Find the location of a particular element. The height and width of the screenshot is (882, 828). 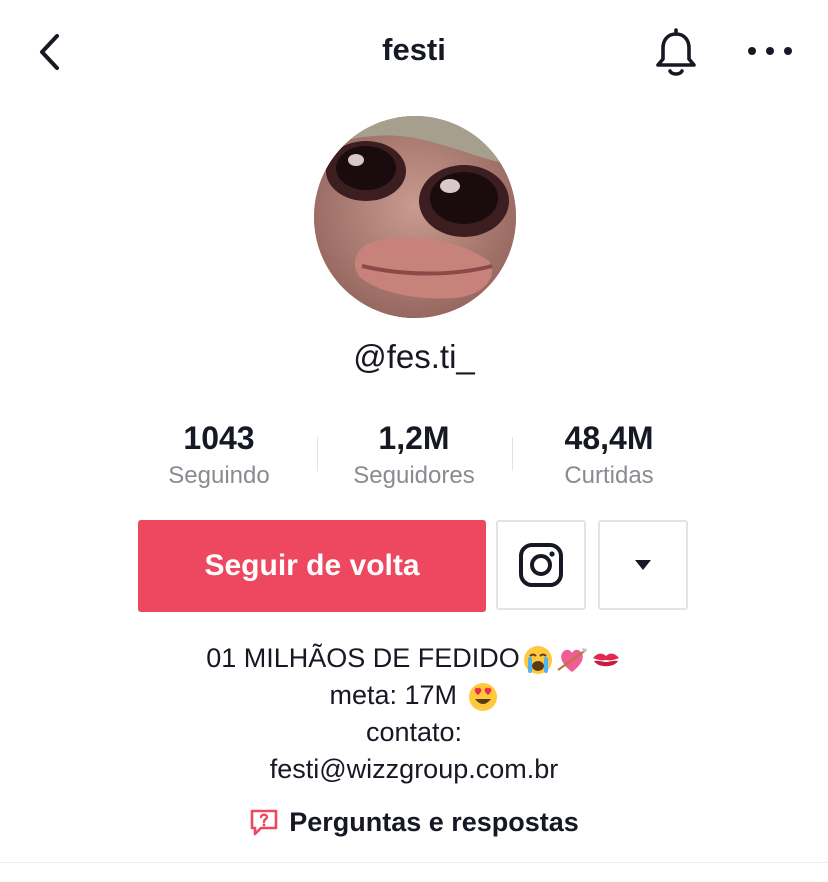

caret-down-icon is located at coordinates (643, 565).